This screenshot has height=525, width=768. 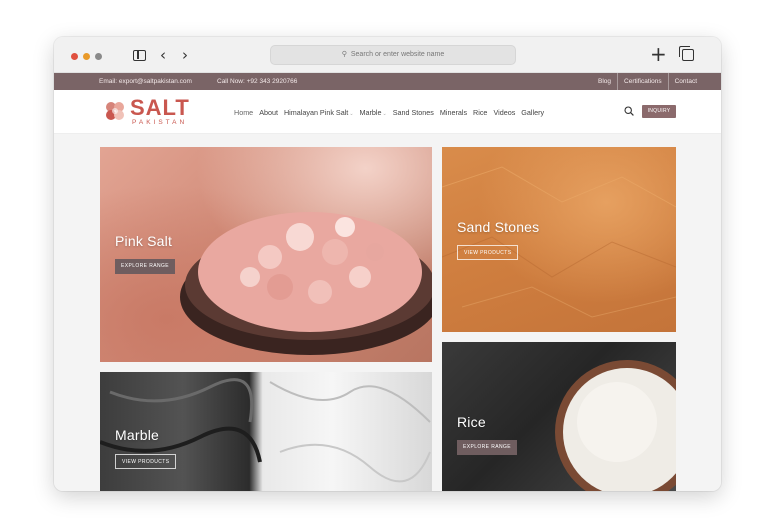 I want to click on contact-phone: Call Now: +92 343 2920766, so click(x=257, y=81).